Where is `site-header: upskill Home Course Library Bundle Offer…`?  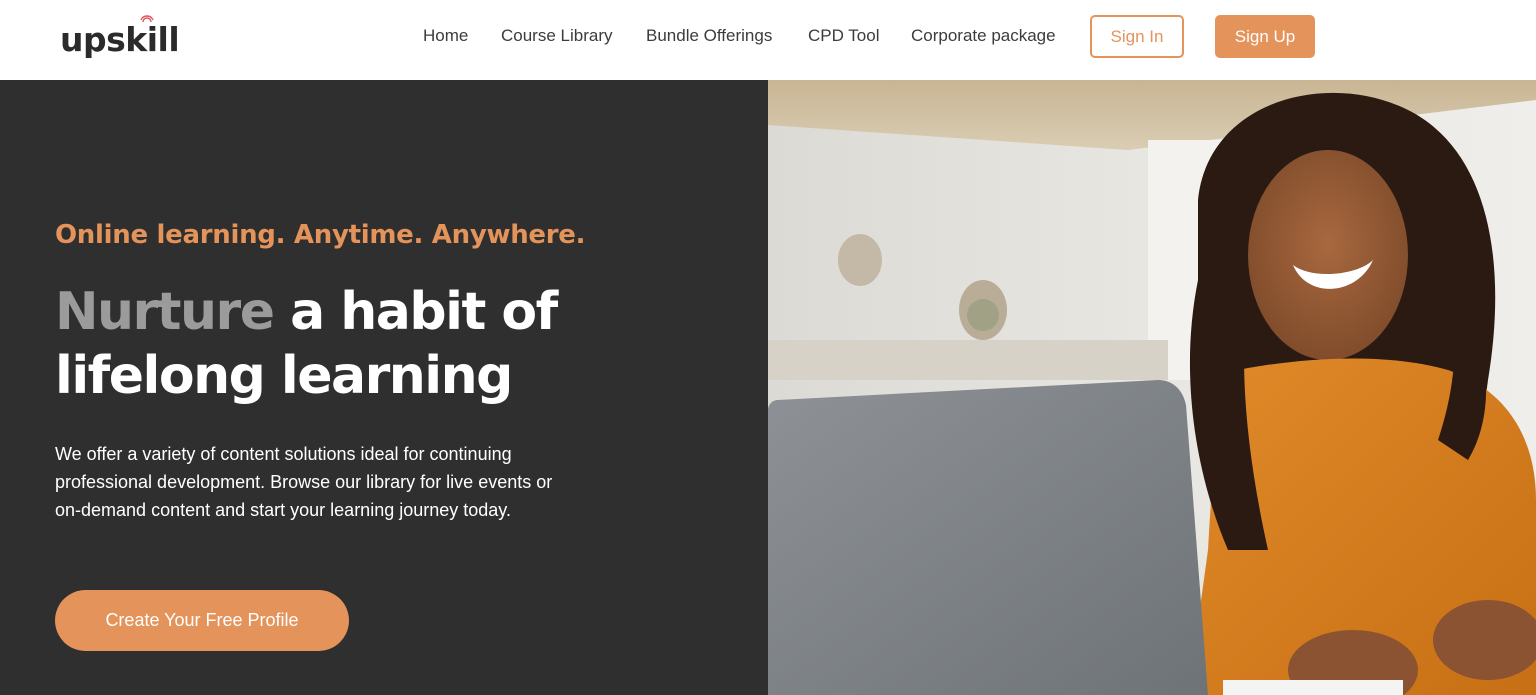 site-header: upskill Home Course Library Bundle Offer… is located at coordinates (768, 40).